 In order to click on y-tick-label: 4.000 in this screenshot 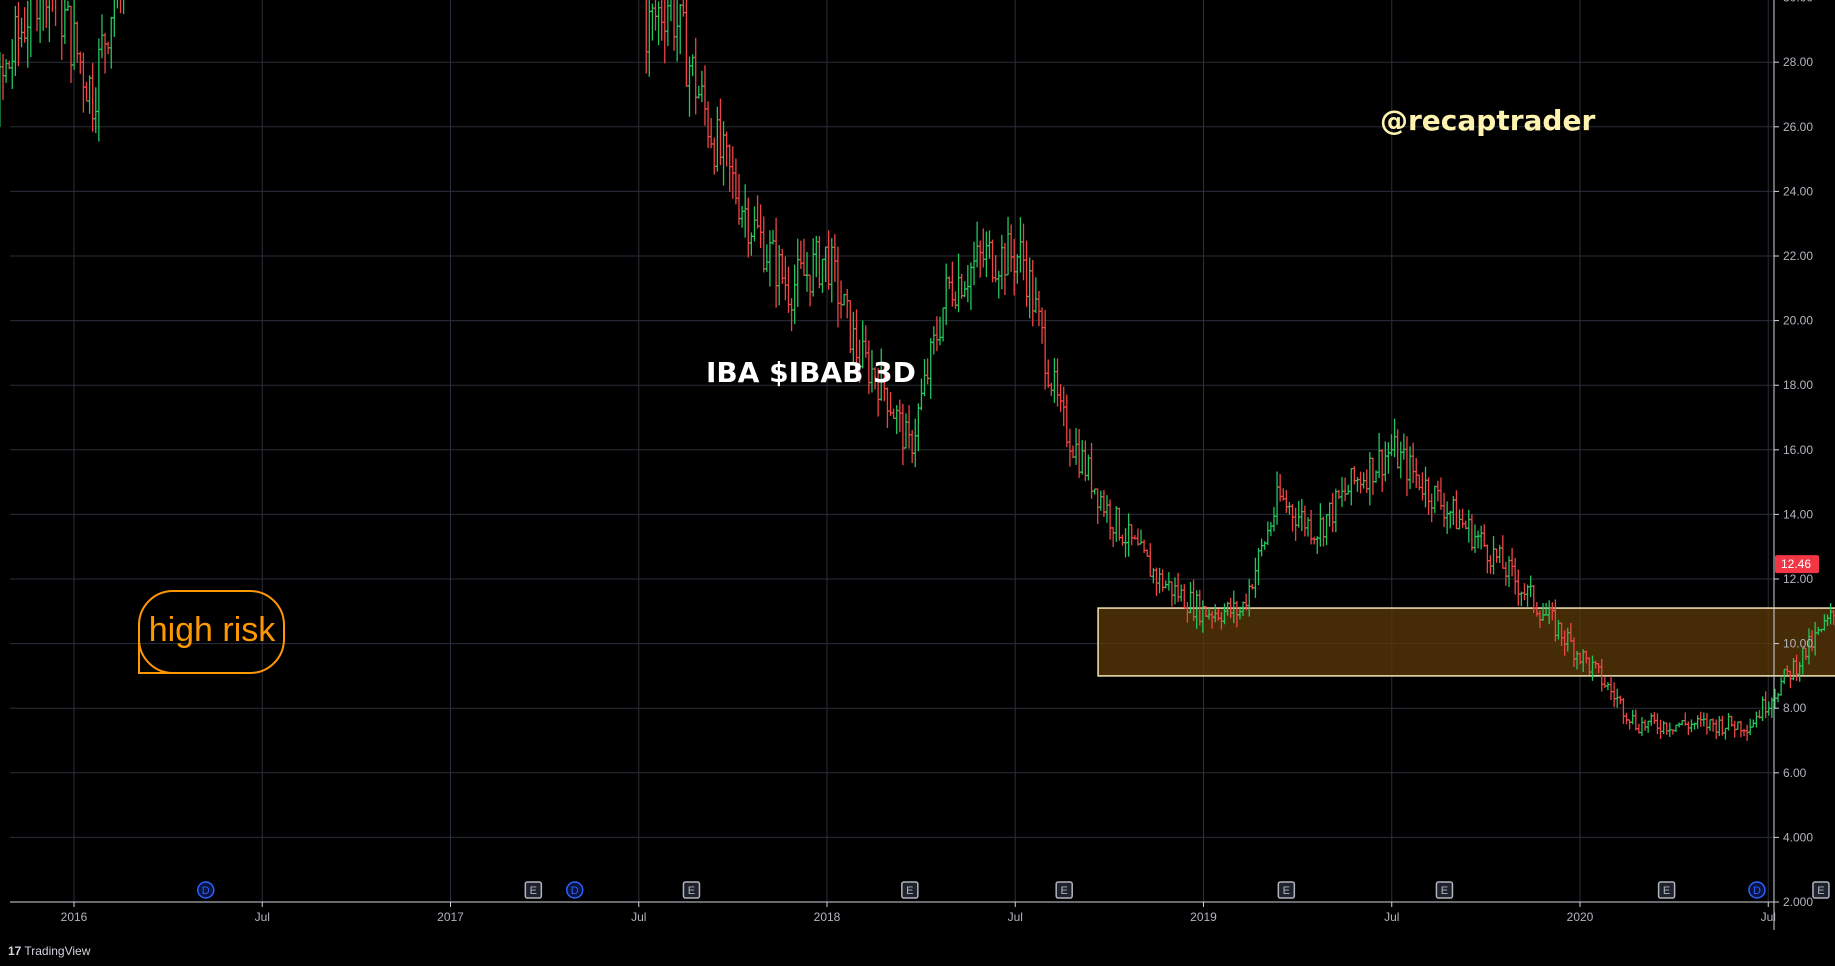, I will do `click(1798, 837)`.